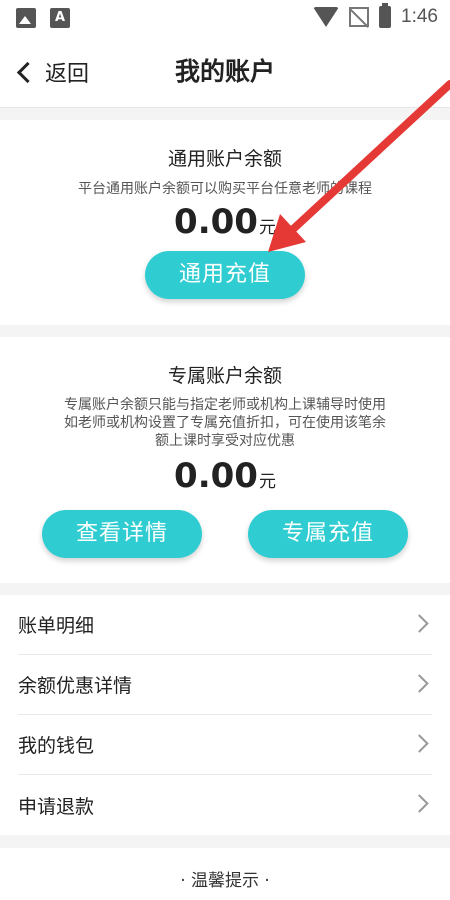  Describe the element at coordinates (326, 17) in the screenshot. I see `wifi-icon` at that location.